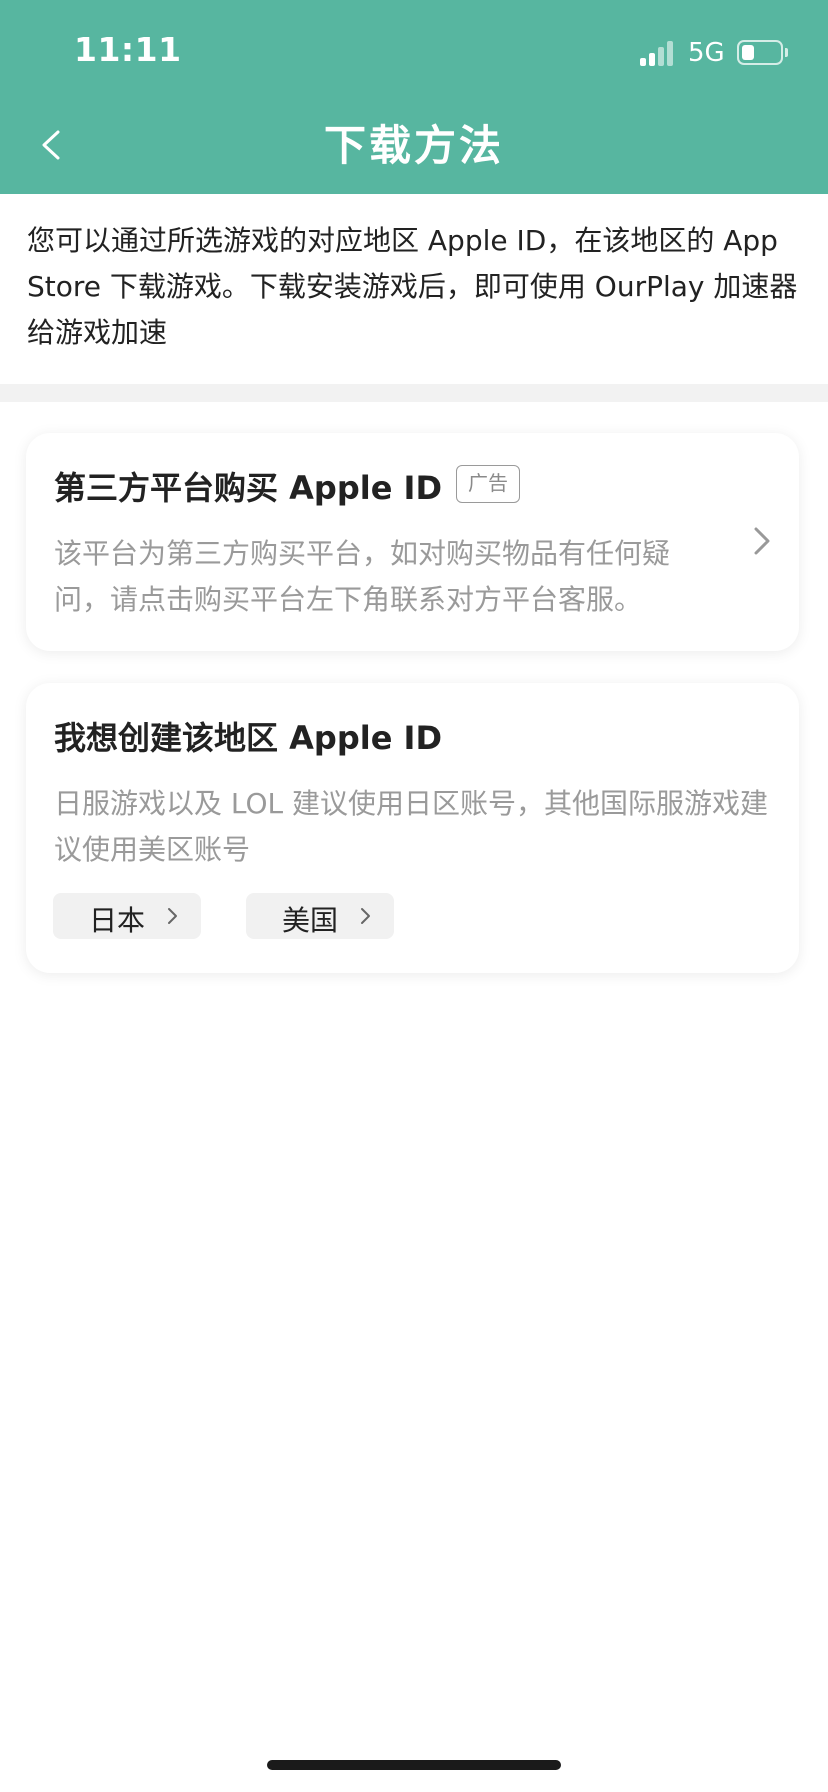 This screenshot has width=828, height=1792. I want to click on region-japan-button: 日本, so click(127, 916).